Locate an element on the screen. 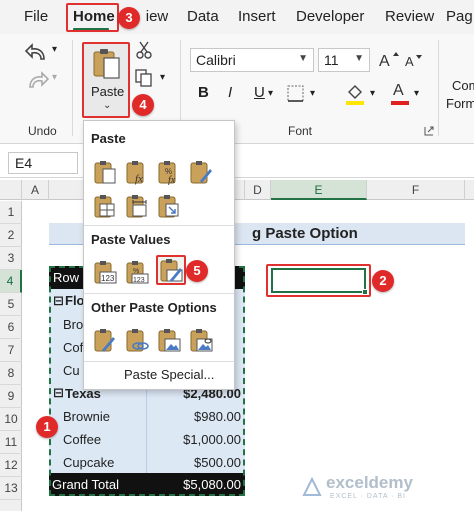  sheet-title: g Paste Option is located at coordinates (305, 233).